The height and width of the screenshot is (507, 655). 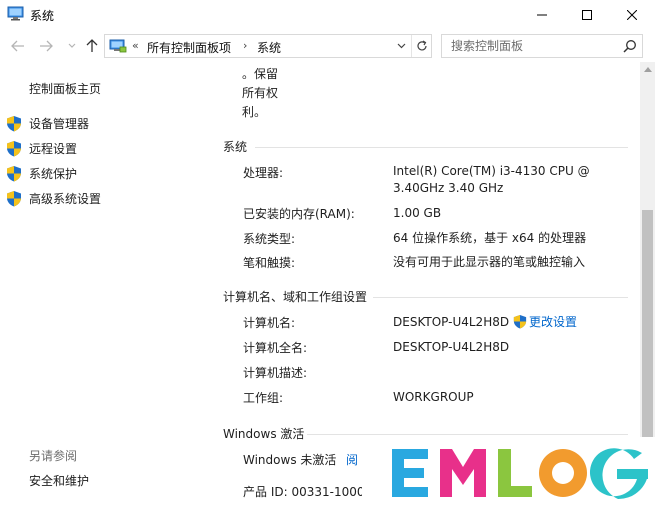 What do you see at coordinates (275, 348) in the screenshot?
I see `full-computer-name-label: 计算机全名:` at bounding box center [275, 348].